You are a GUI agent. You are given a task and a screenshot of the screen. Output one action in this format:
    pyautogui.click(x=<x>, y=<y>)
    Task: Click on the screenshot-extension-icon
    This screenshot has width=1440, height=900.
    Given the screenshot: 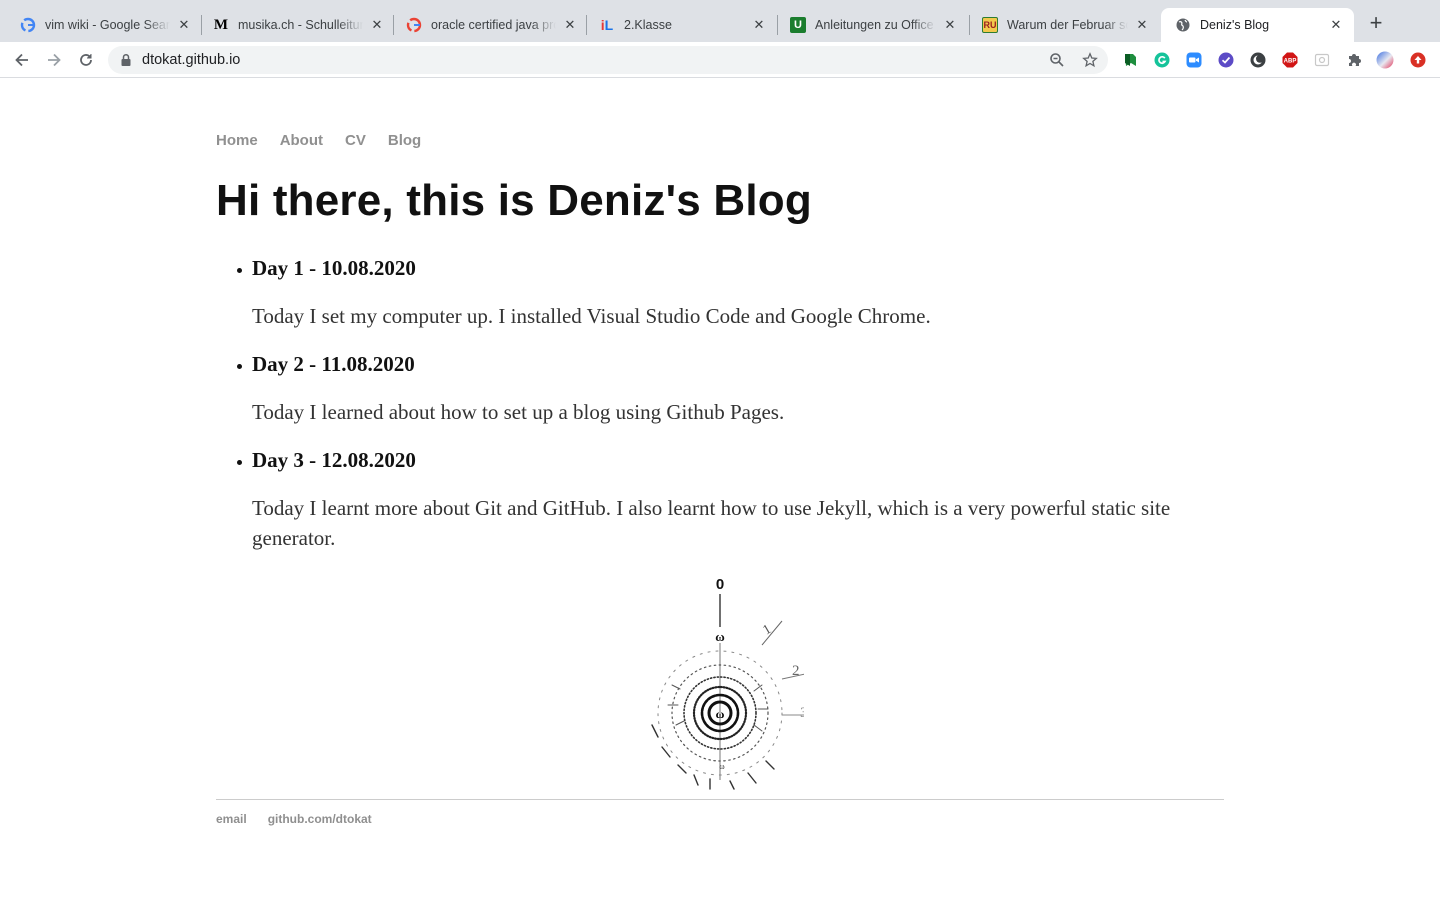 What is the action you would take?
    pyautogui.click(x=1322, y=60)
    